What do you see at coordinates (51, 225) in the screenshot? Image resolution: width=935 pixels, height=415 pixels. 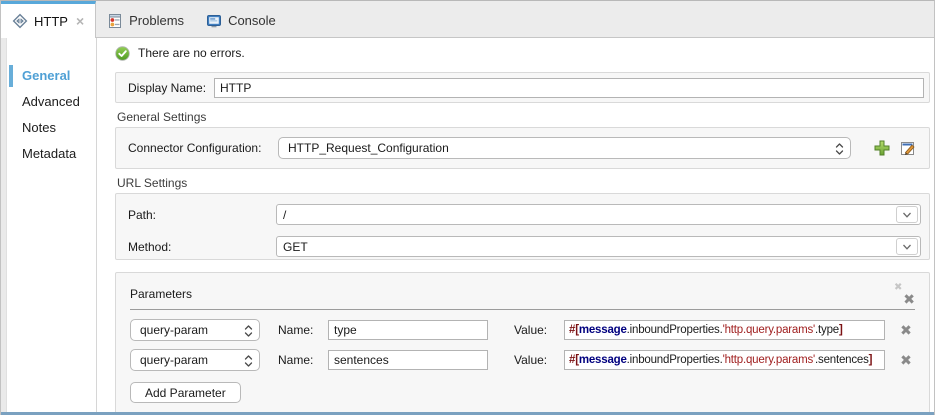 I see `section-sidebar: General Advanced Notes Metadata` at bounding box center [51, 225].